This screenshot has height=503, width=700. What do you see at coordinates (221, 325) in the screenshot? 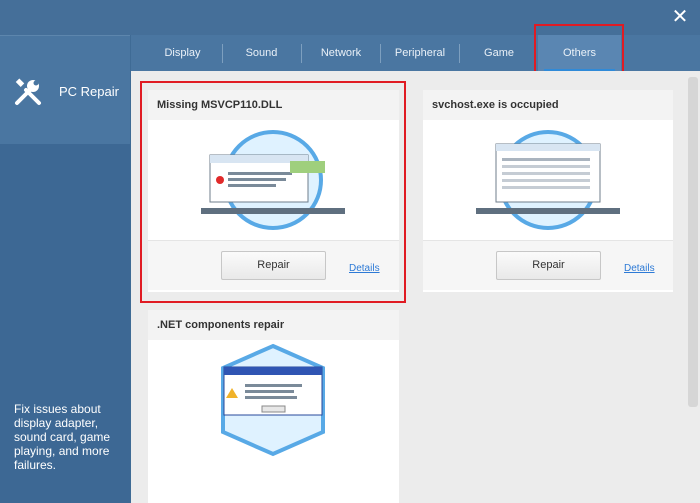
I see `card-title: .NET components repair` at bounding box center [221, 325].